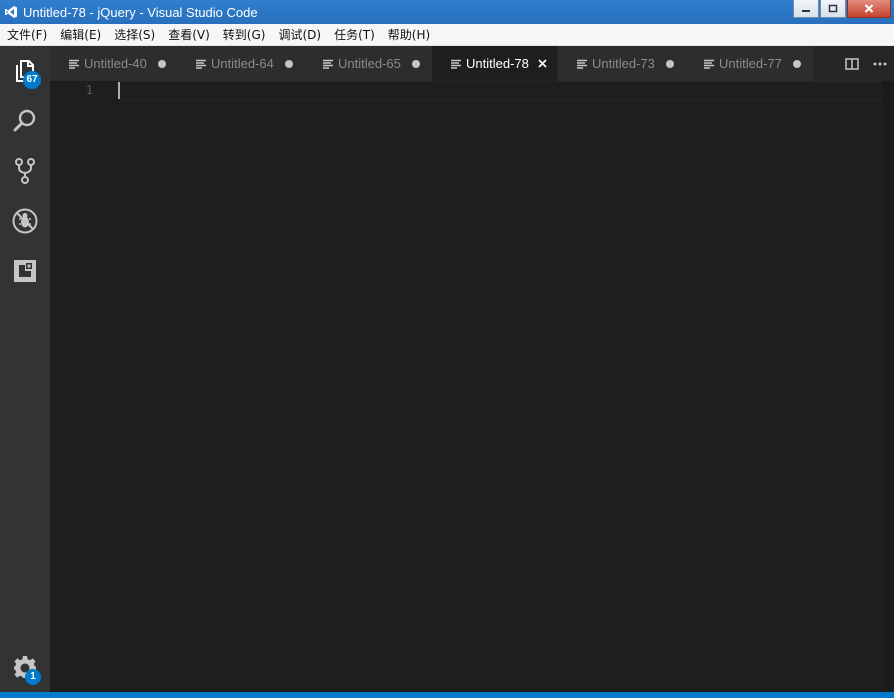  What do you see at coordinates (542, 63) in the screenshot?
I see `close-tab-icon` at bounding box center [542, 63].